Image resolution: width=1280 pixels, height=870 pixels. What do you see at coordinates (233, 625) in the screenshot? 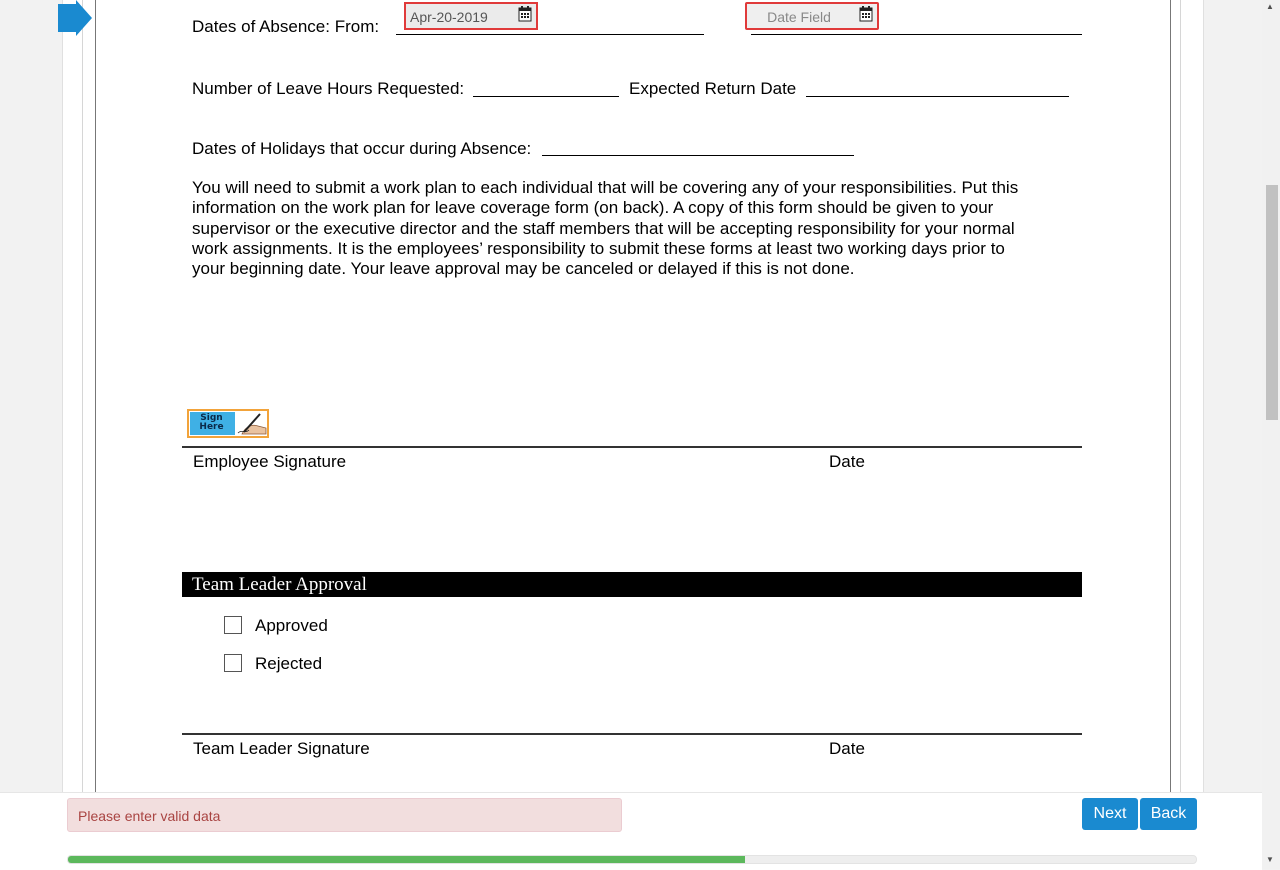
I see `approved-checkbox` at bounding box center [233, 625].